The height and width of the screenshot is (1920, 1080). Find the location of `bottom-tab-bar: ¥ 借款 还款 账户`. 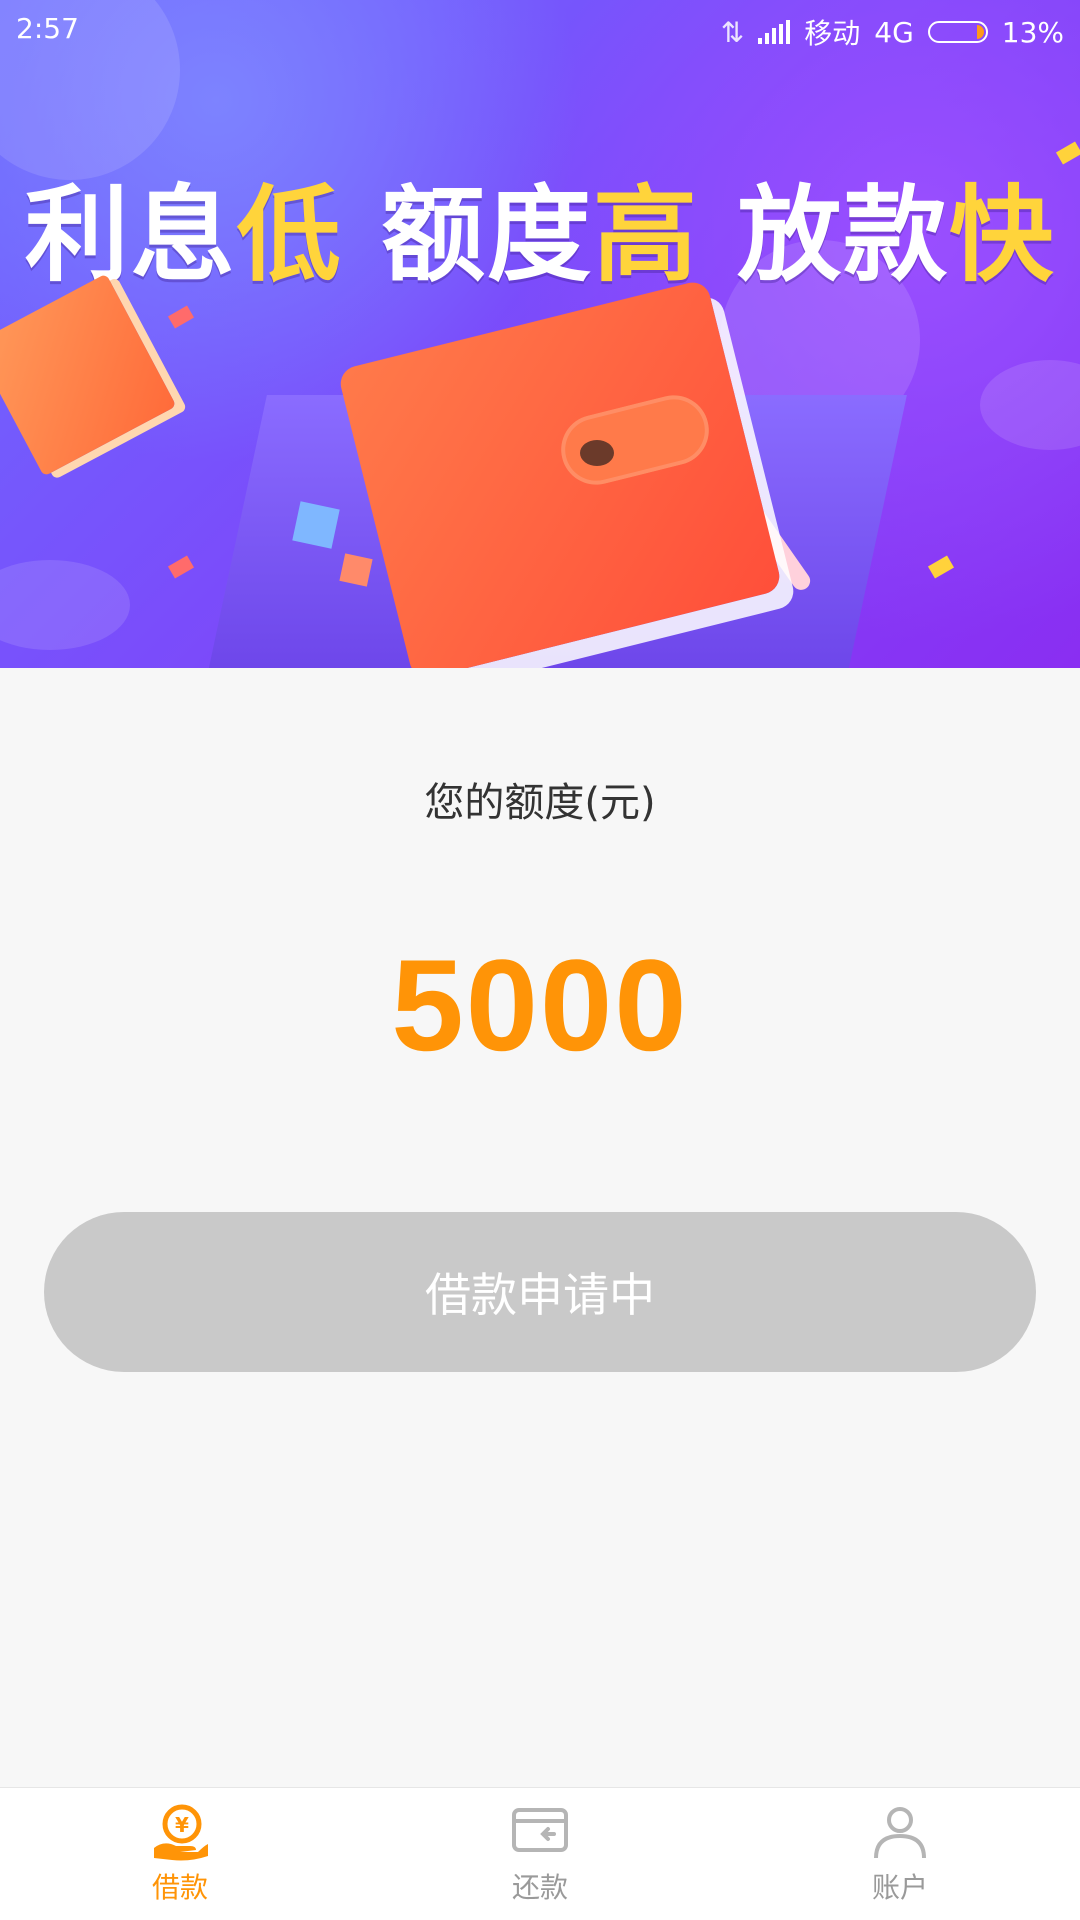

bottom-tab-bar: ¥ 借款 还款 账户 is located at coordinates (540, 1853).